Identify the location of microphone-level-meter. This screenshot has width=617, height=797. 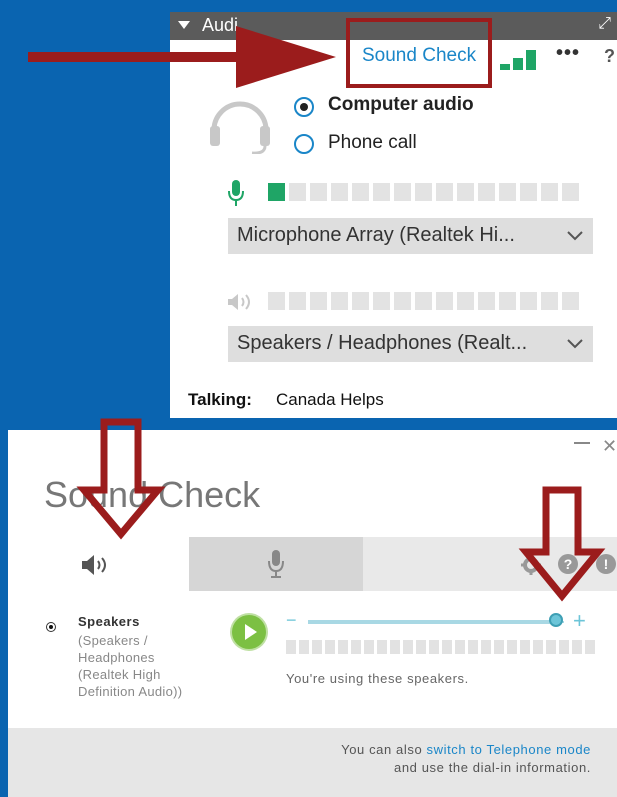
(425, 192).